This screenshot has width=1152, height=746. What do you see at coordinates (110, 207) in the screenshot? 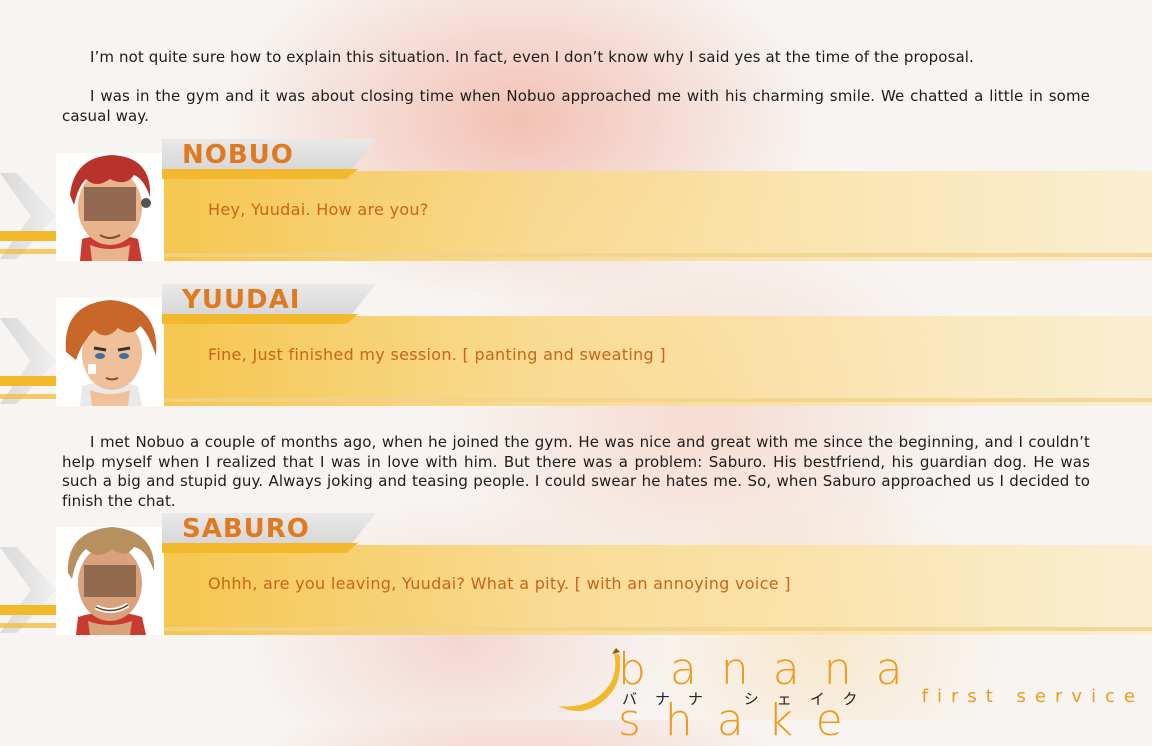
I see `portrait-nobuo` at bounding box center [110, 207].